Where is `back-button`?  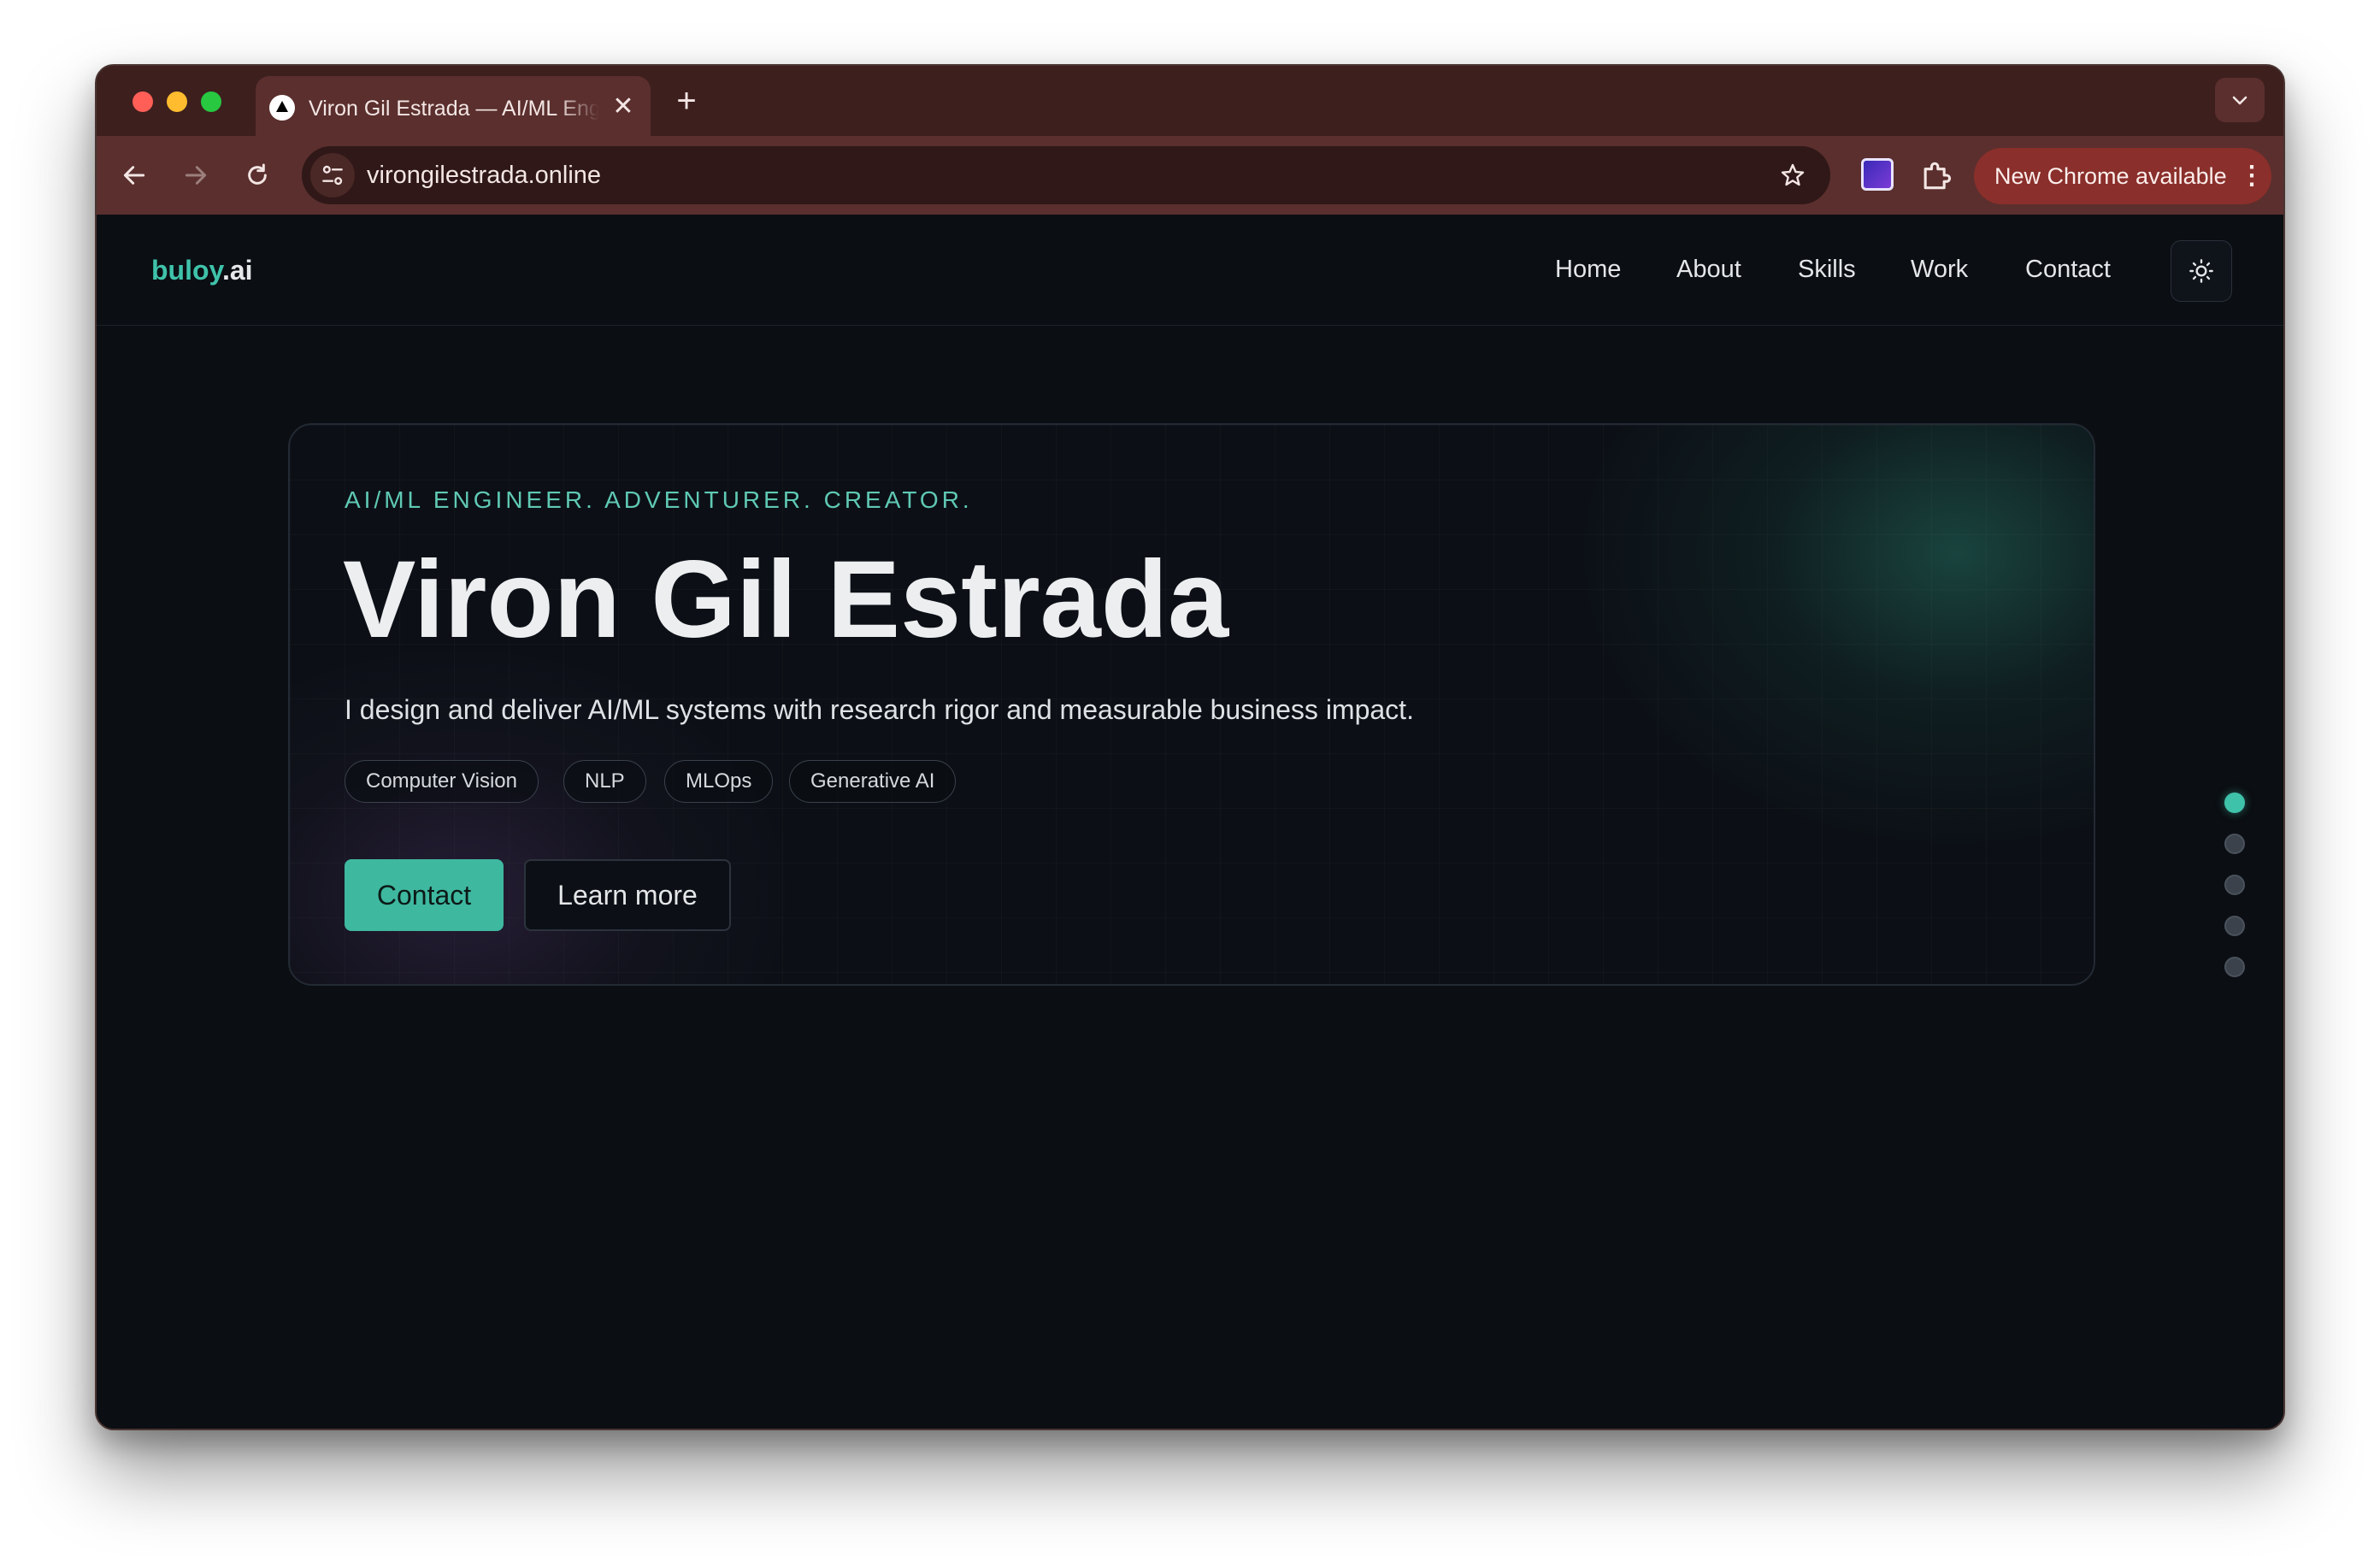
back-button is located at coordinates (134, 175).